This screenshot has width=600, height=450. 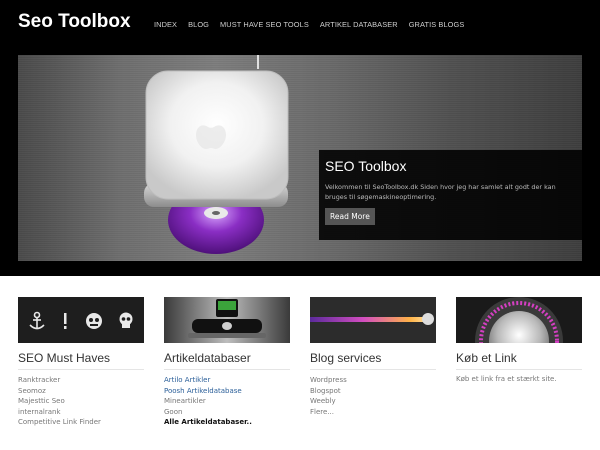 I want to click on dock-image, so click(x=227, y=318).